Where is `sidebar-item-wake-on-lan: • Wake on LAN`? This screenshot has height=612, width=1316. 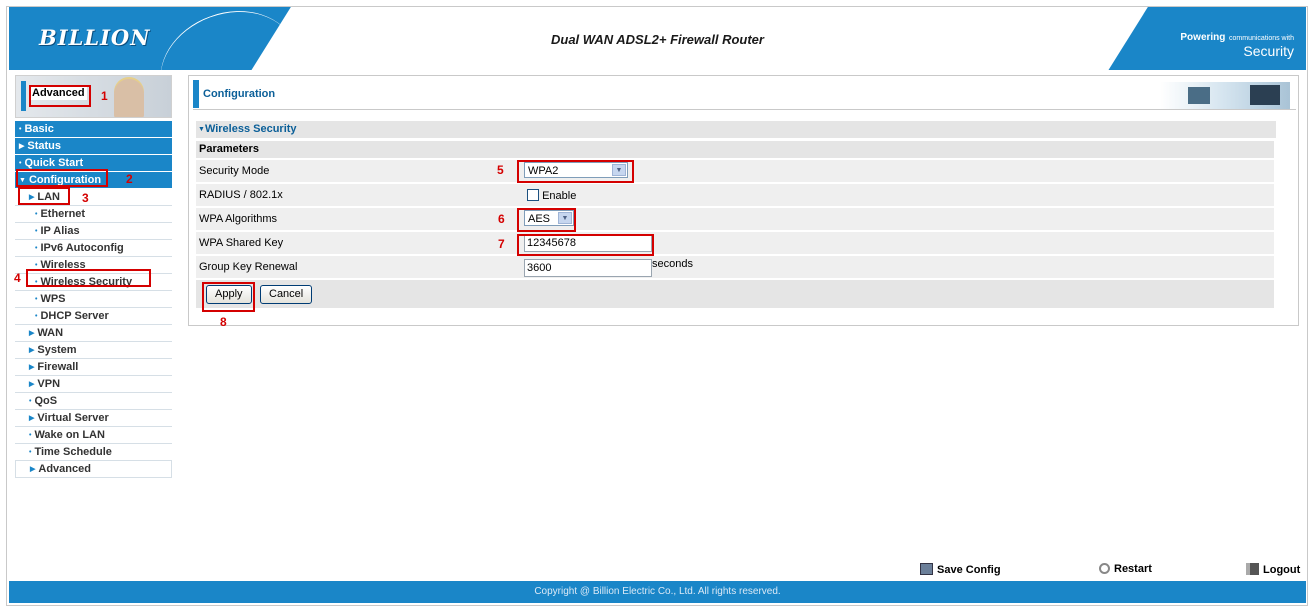 sidebar-item-wake-on-lan: • Wake on LAN is located at coordinates (93, 435).